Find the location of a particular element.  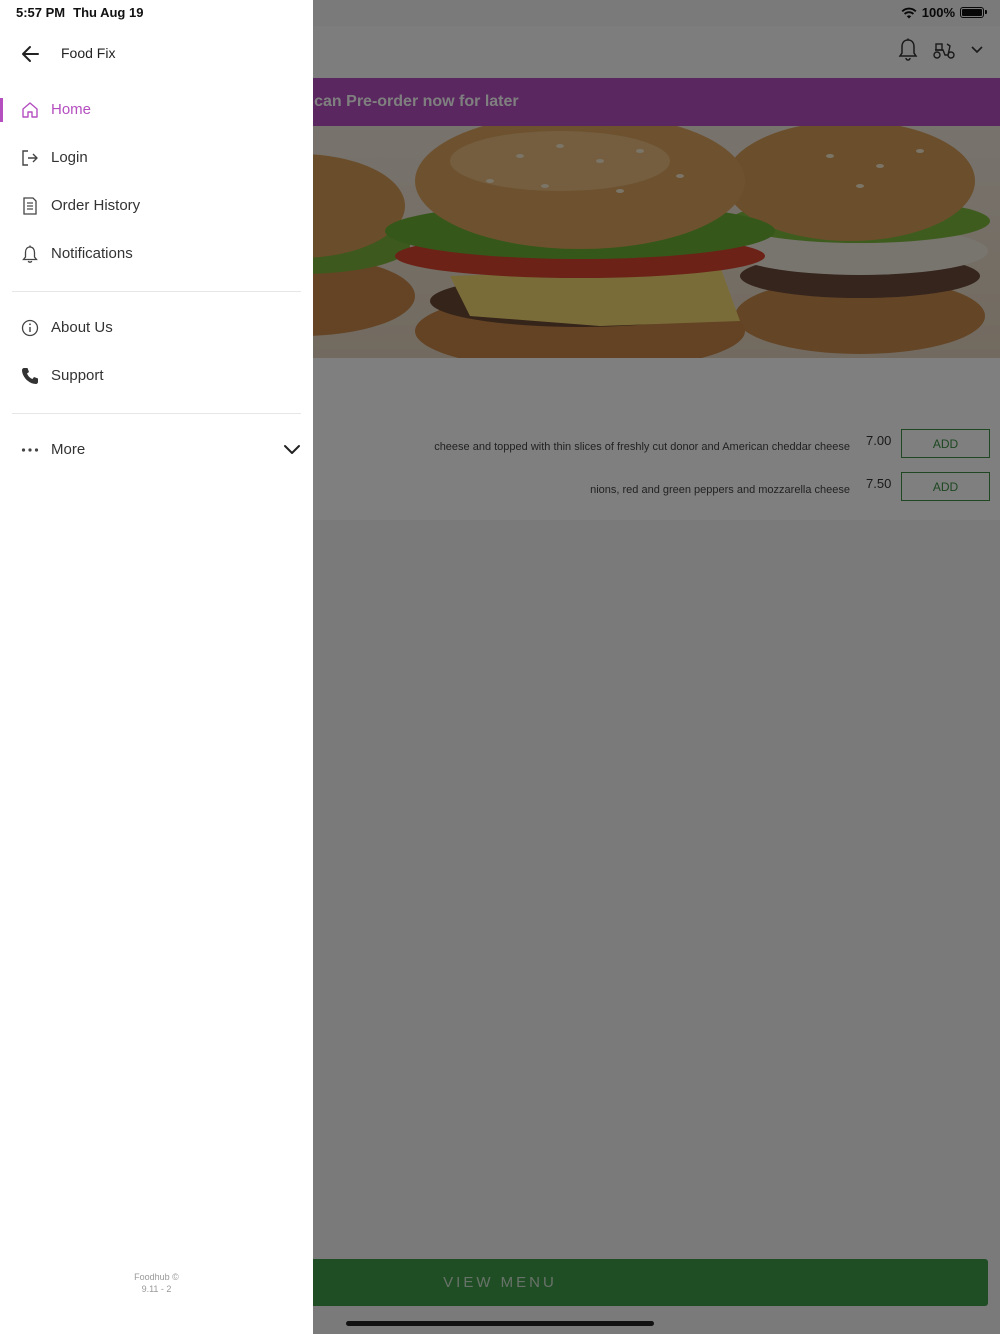

drawer-item-label: Notifications is located at coordinates (92, 253).